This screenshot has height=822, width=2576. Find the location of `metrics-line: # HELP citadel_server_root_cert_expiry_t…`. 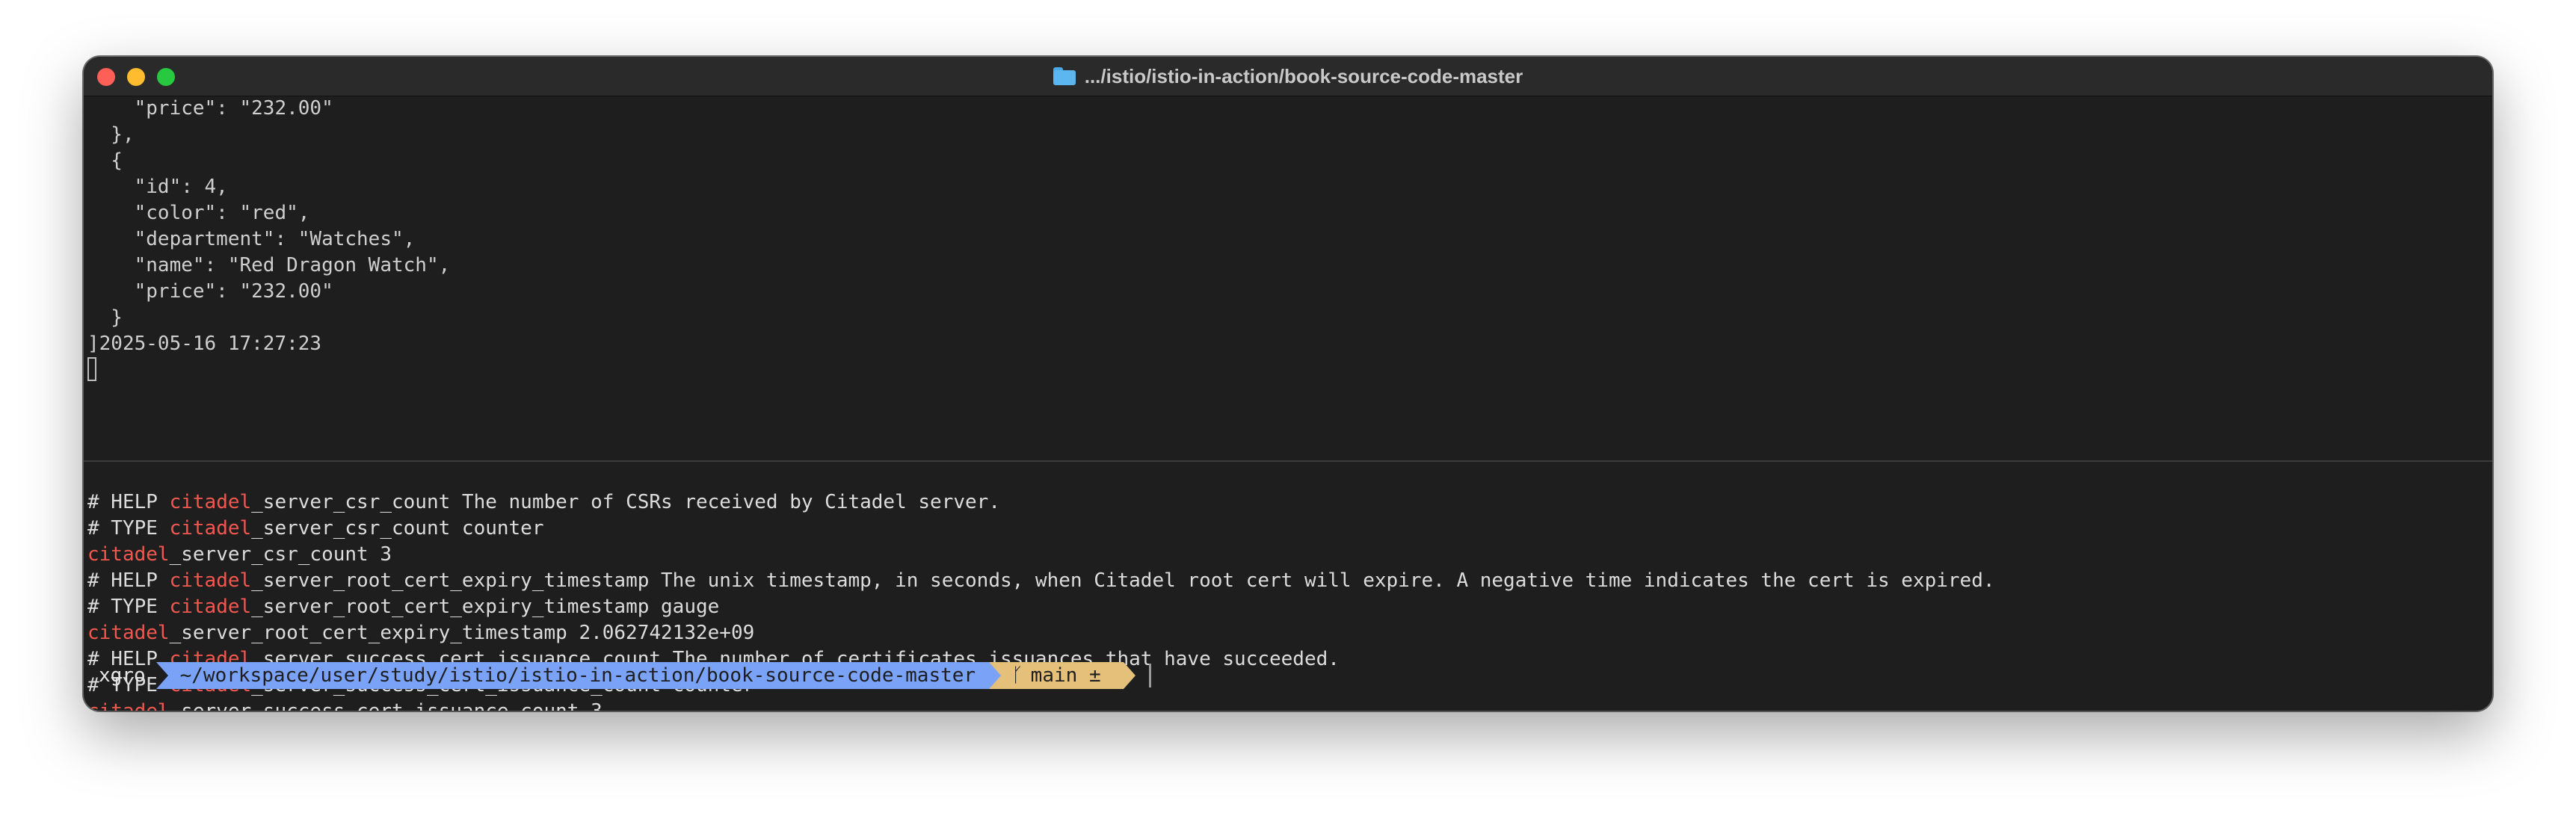

metrics-line: # HELP citadel_server_root_cert_expiry_t… is located at coordinates (1041, 581).